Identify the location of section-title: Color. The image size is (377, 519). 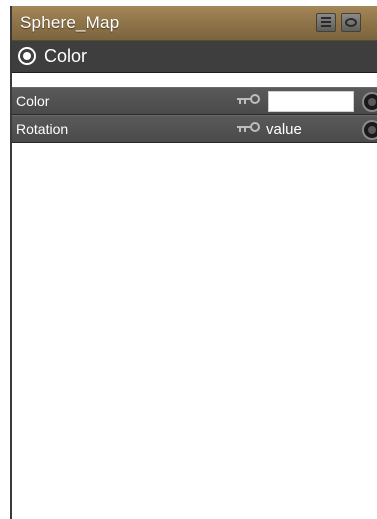
(66, 56).